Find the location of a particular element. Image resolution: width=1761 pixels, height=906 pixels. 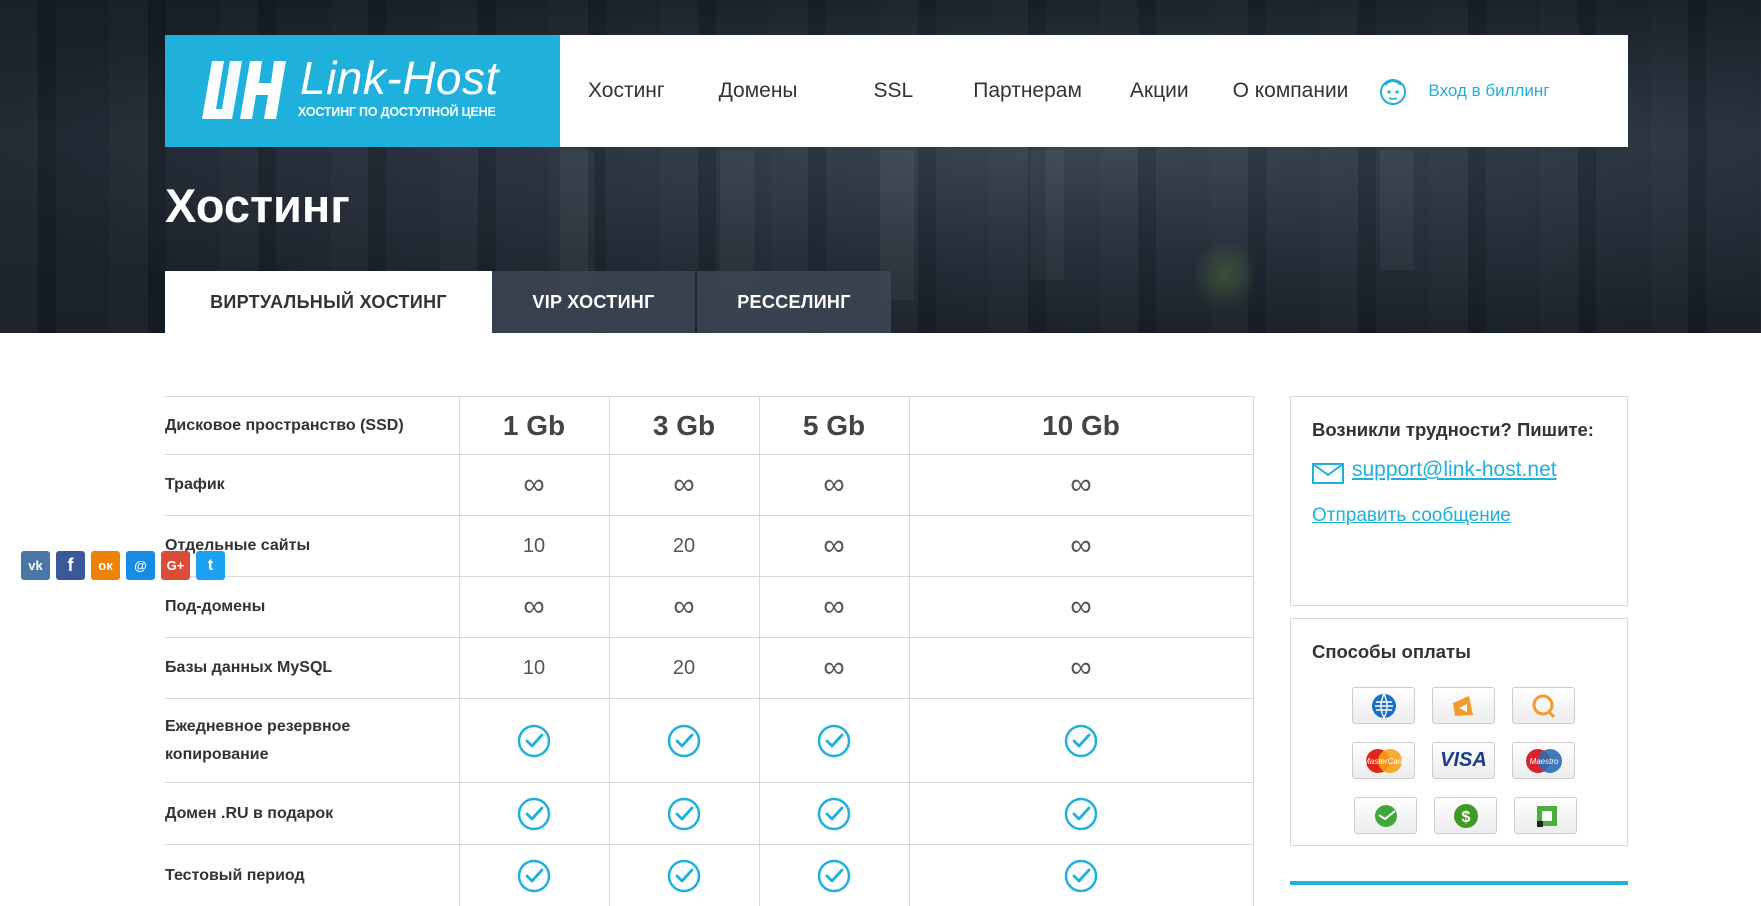

feature-label: Под-домены is located at coordinates (312, 607).